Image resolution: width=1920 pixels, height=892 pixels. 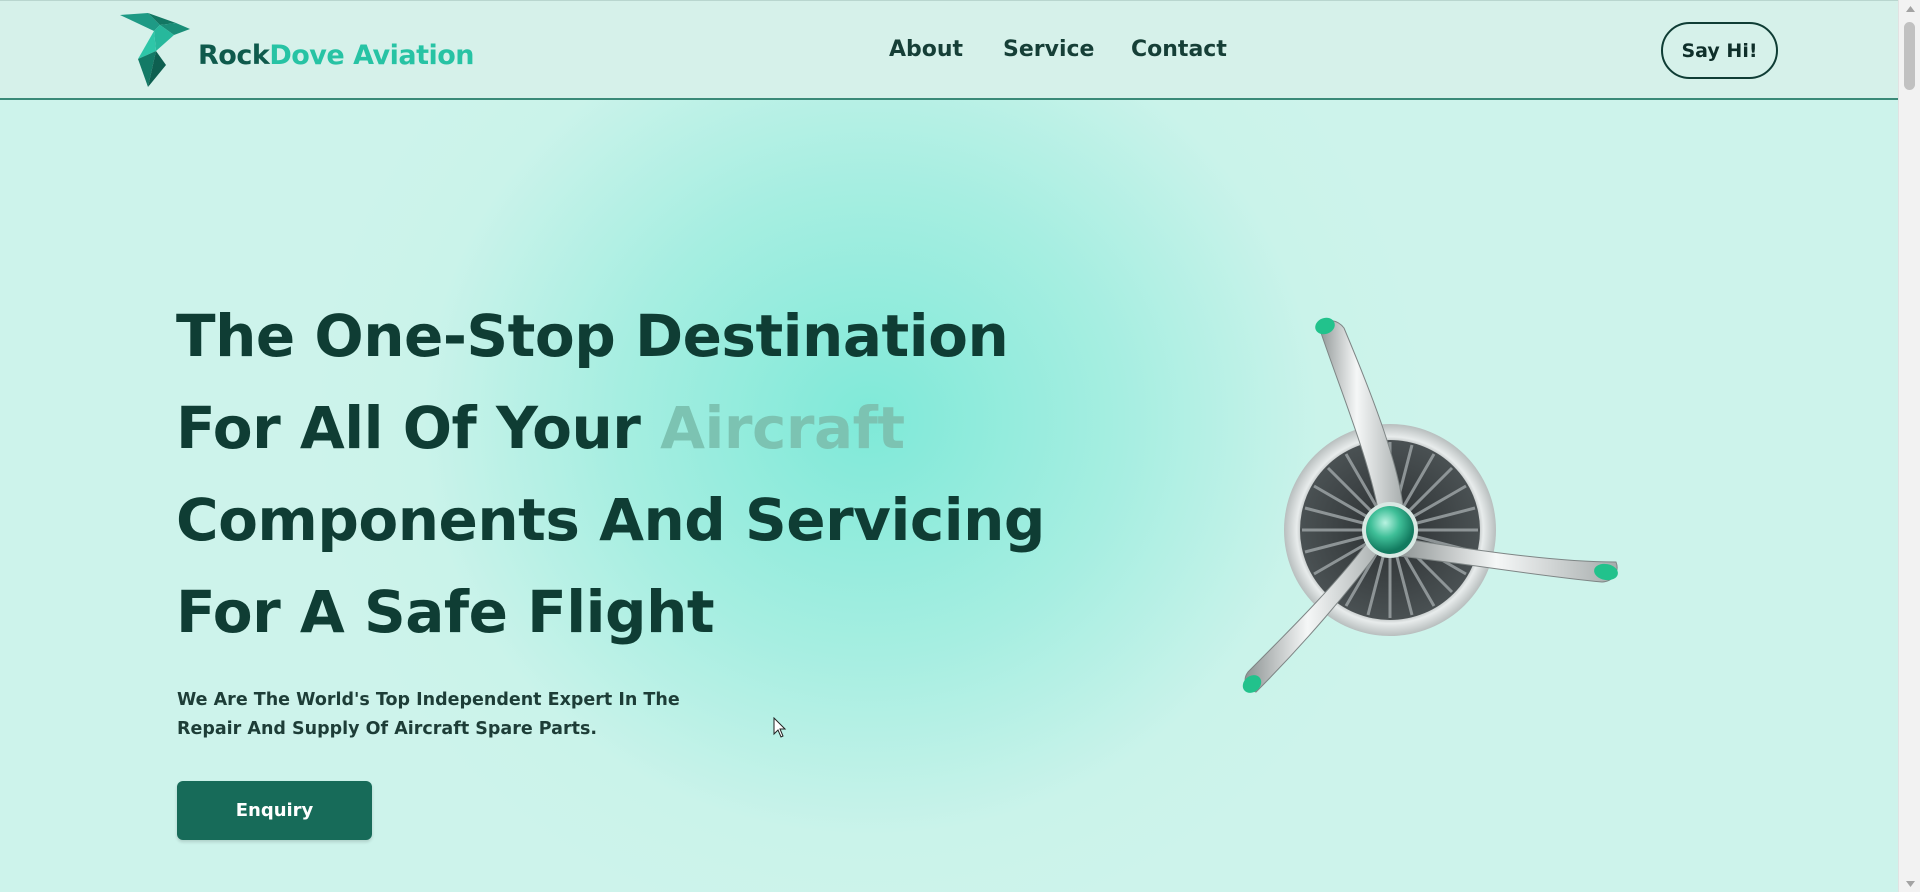 I want to click on headline-line-2-prefix: For All Of Your, so click(x=418, y=428).